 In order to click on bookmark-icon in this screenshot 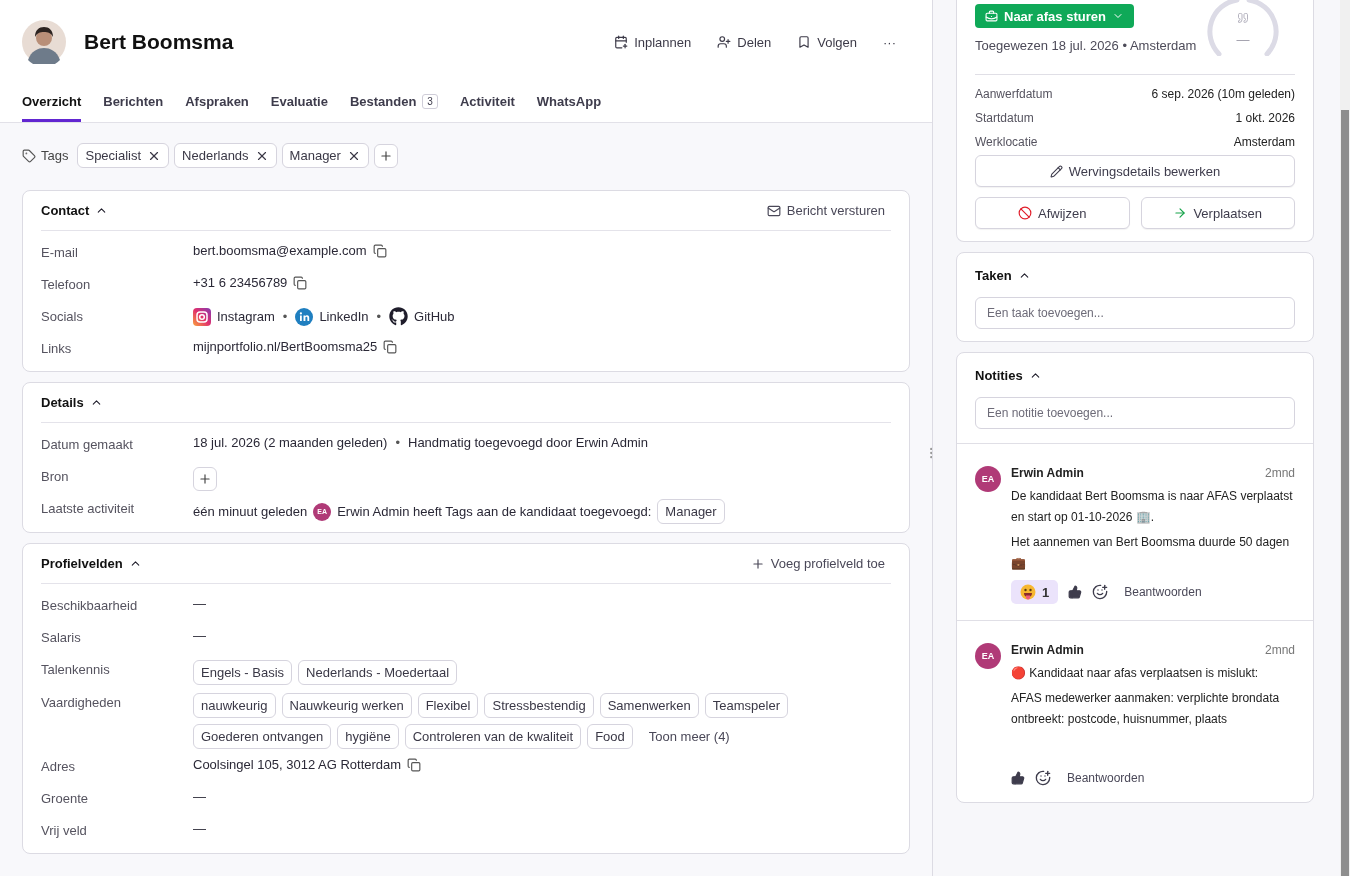, I will do `click(804, 42)`.